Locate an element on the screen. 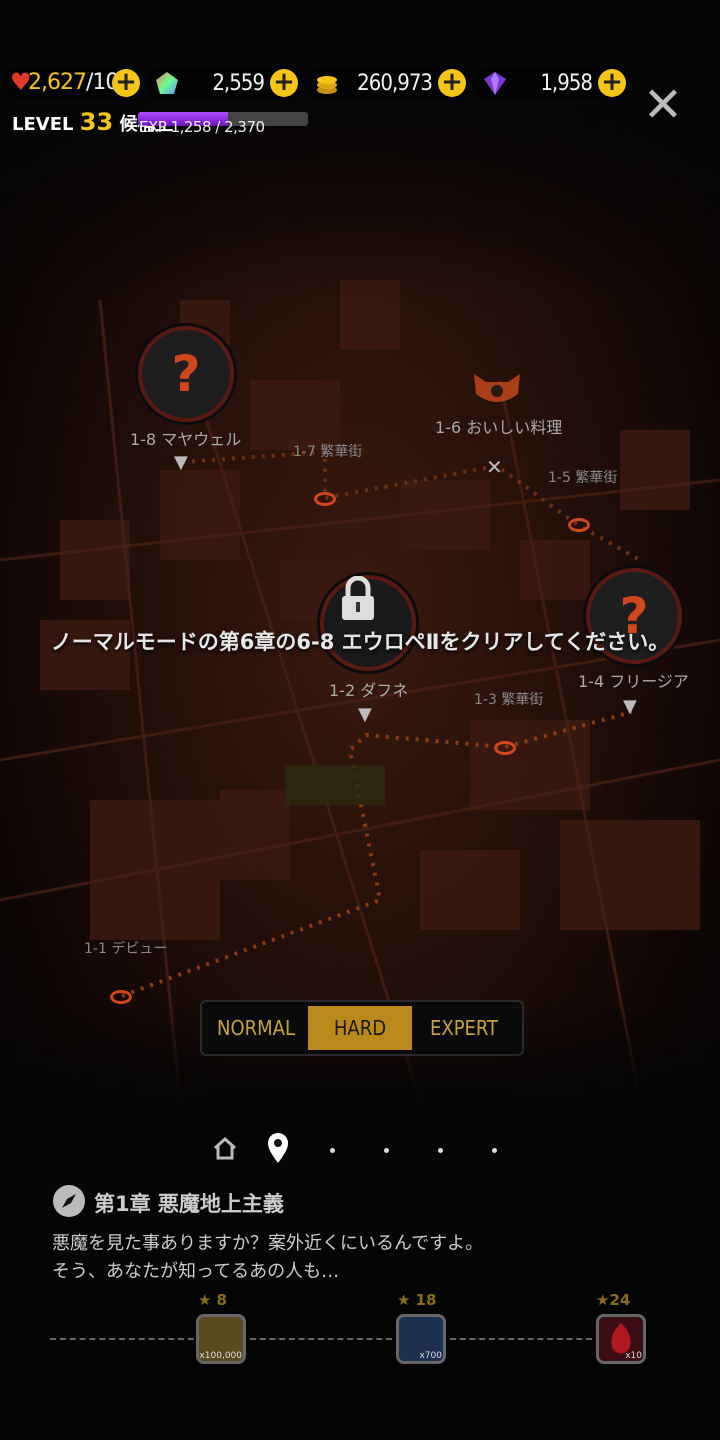 The image size is (720, 1440). map-pin-icon is located at coordinates (278, 1148).